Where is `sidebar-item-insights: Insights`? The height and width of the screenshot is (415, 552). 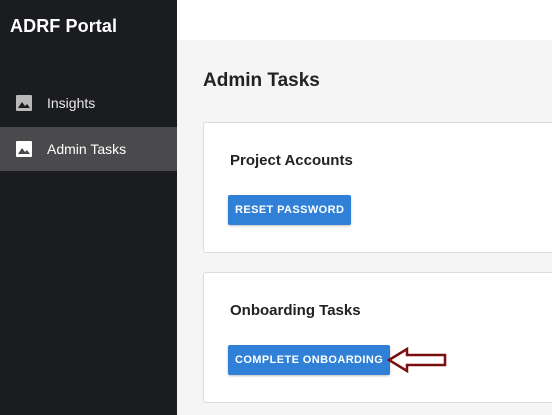
sidebar-item-insights: Insights is located at coordinates (88, 103).